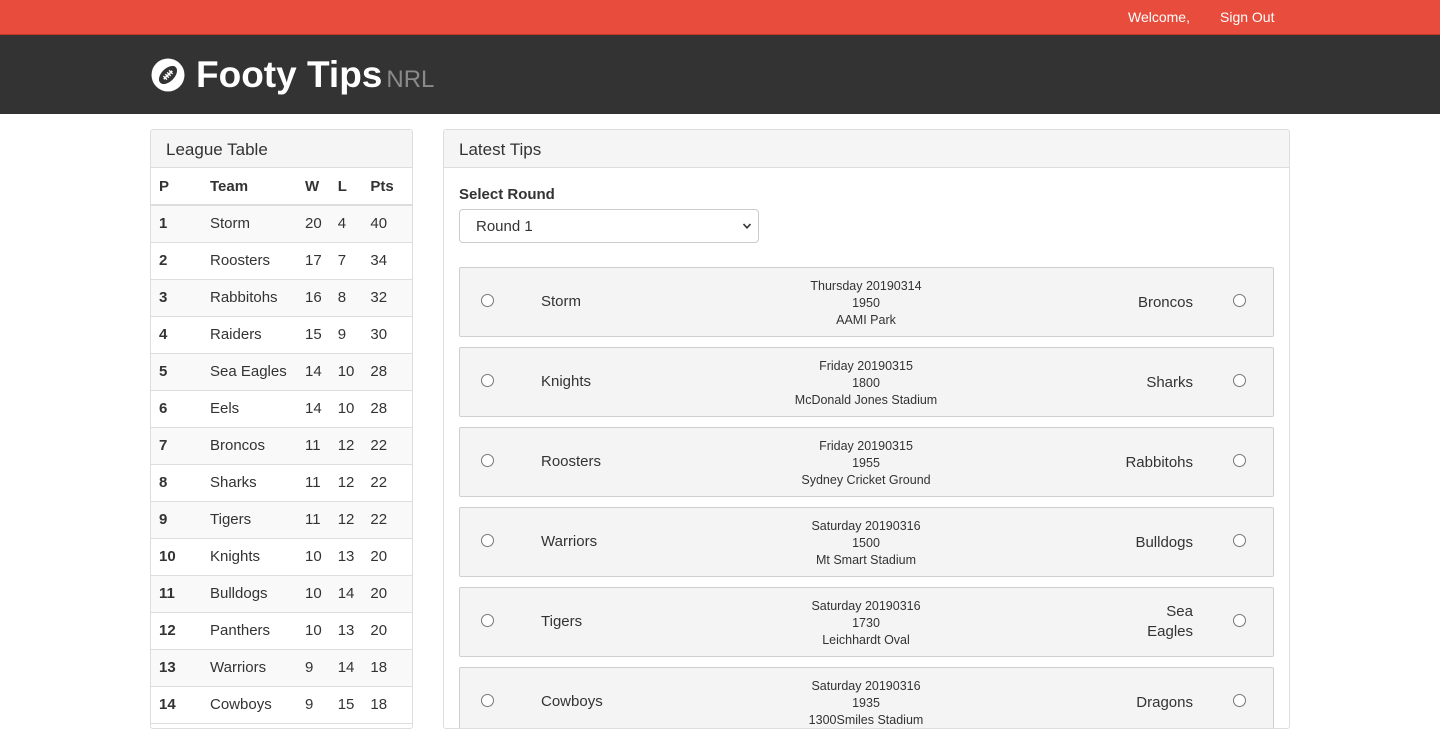 Image resolution: width=1440 pixels, height=729 pixels. Describe the element at coordinates (249, 520) in the screenshot. I see `team-cell: Tigers` at that location.